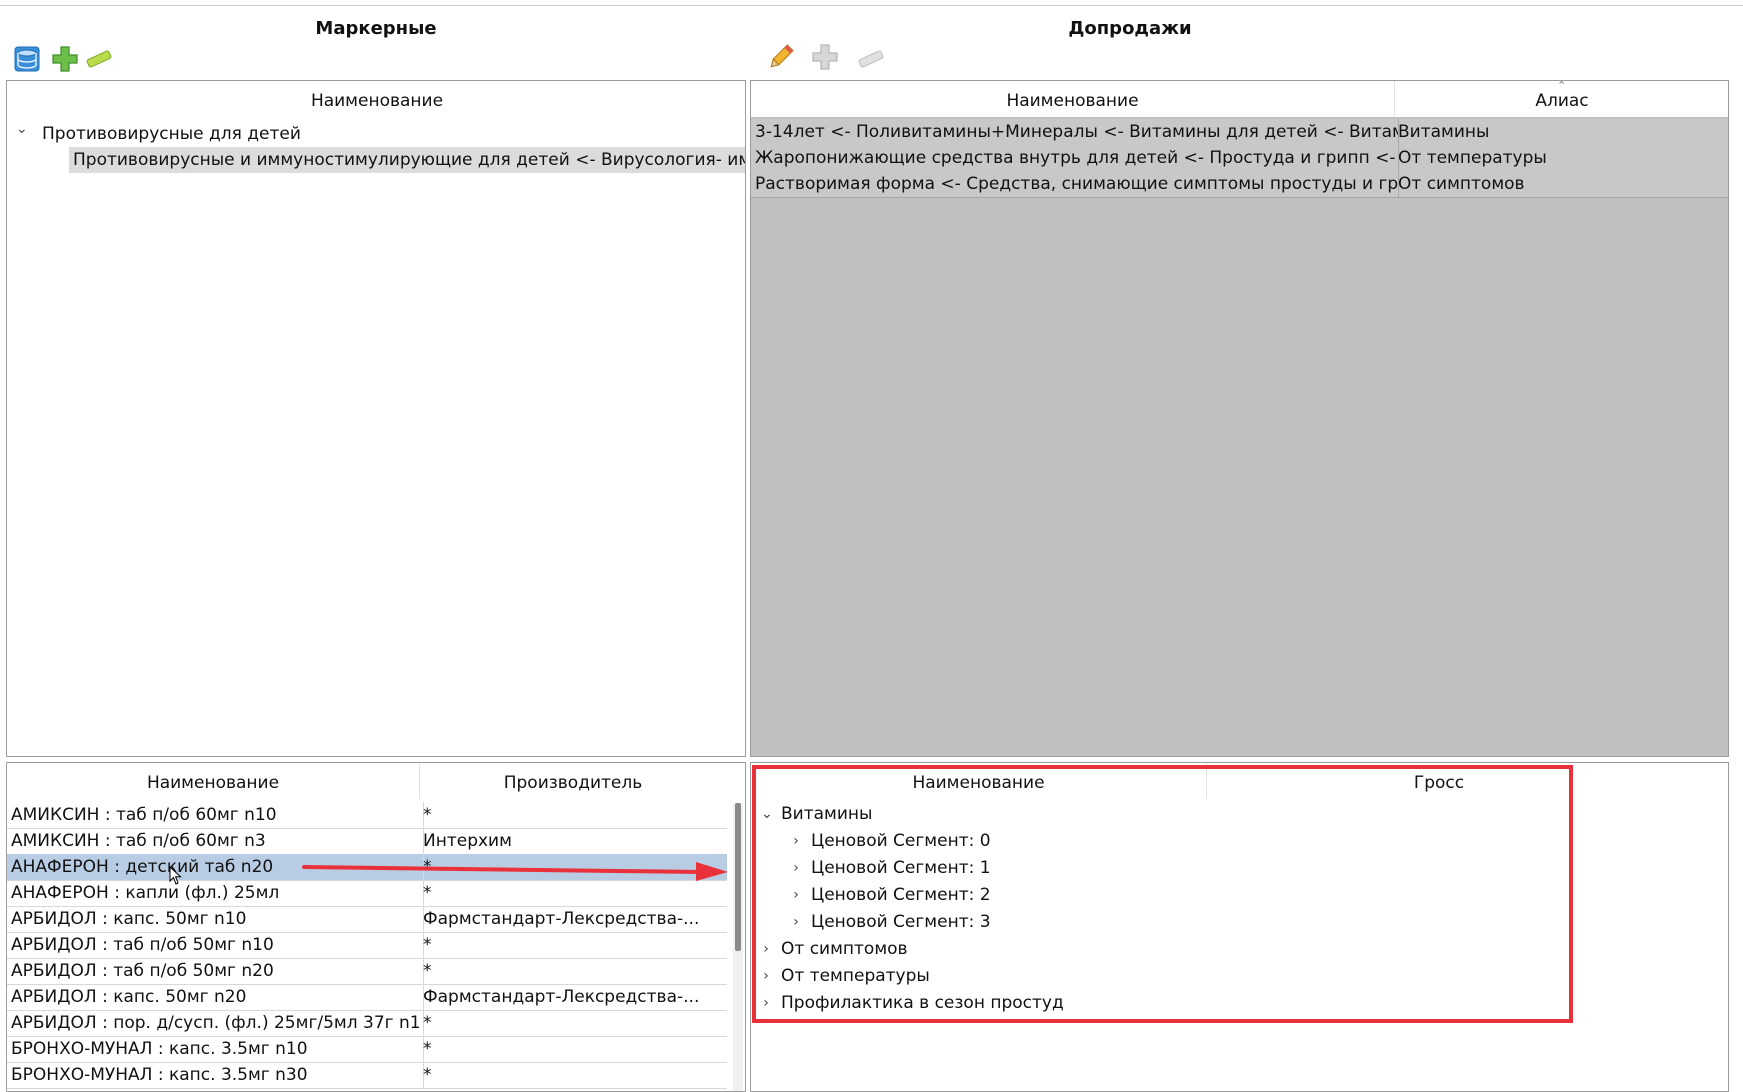 The image size is (1743, 1092). What do you see at coordinates (215, 815) in the screenshot?
I see `cell-name: АМИКСИН : таб п/об 60мг n10` at bounding box center [215, 815].